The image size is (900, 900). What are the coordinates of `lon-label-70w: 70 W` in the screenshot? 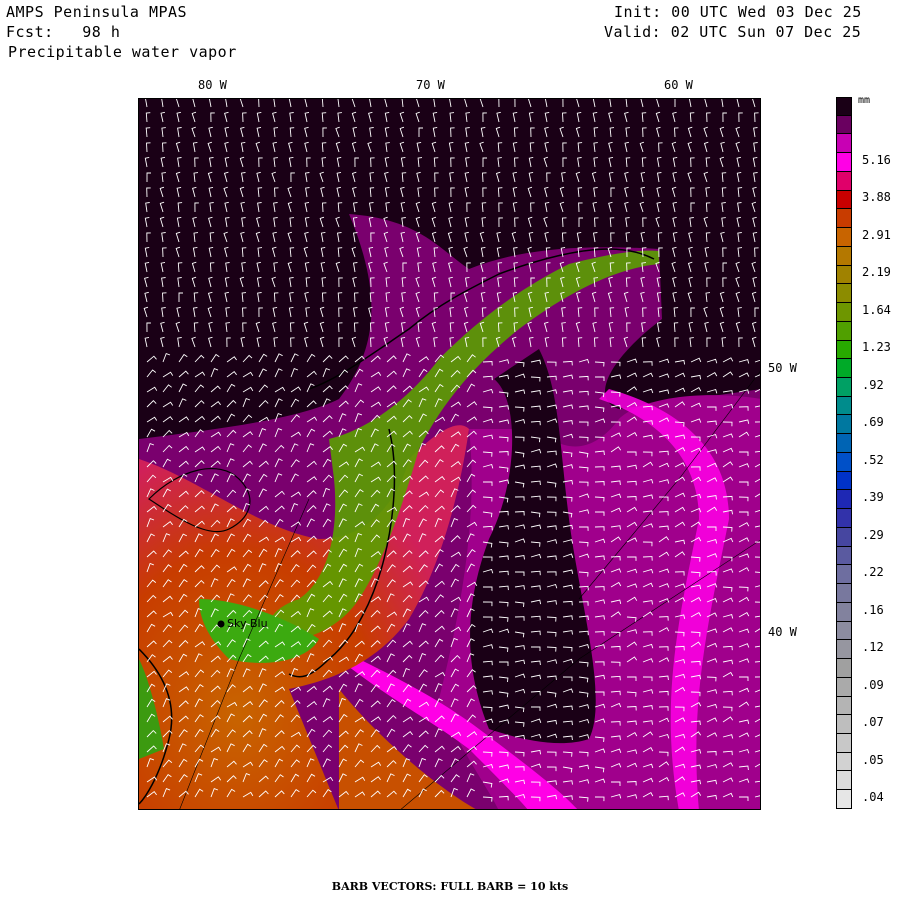 It's located at (430, 85).